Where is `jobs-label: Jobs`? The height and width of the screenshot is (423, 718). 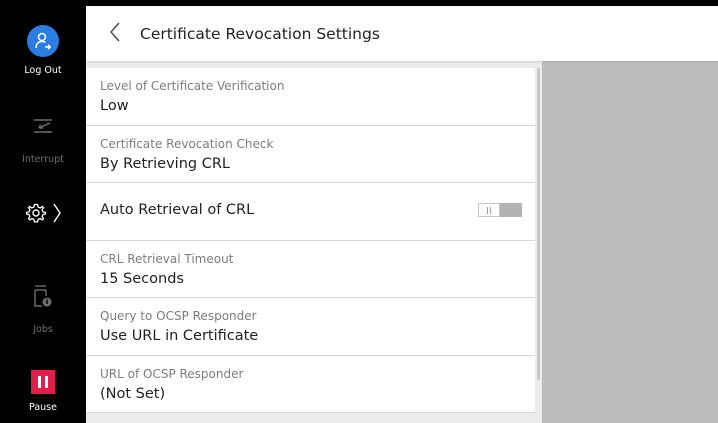
jobs-label: Jobs is located at coordinates (43, 329).